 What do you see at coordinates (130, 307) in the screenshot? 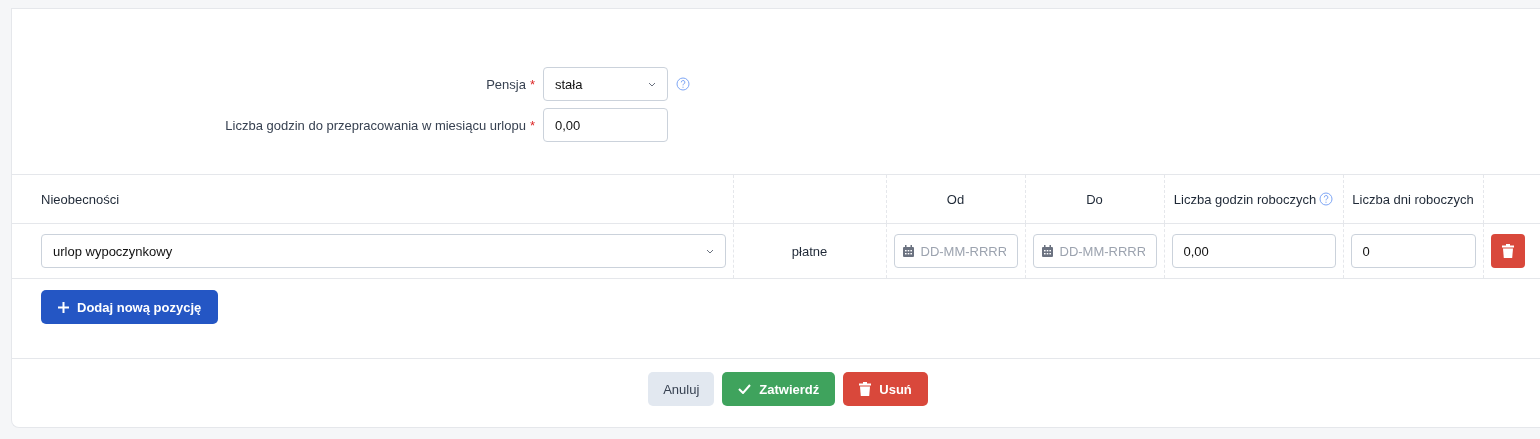
I see `add-position-button: Dodaj nową pozycję` at bounding box center [130, 307].